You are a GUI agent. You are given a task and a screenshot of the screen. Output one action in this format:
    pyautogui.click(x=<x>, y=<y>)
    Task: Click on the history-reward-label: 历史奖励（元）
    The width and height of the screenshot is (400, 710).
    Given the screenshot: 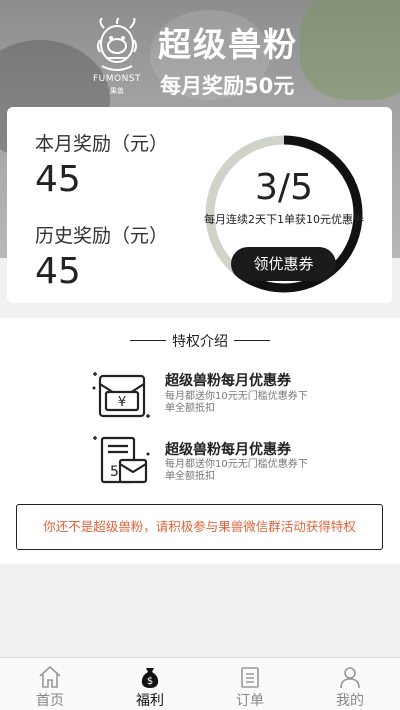 What is the action you would take?
    pyautogui.click(x=102, y=236)
    